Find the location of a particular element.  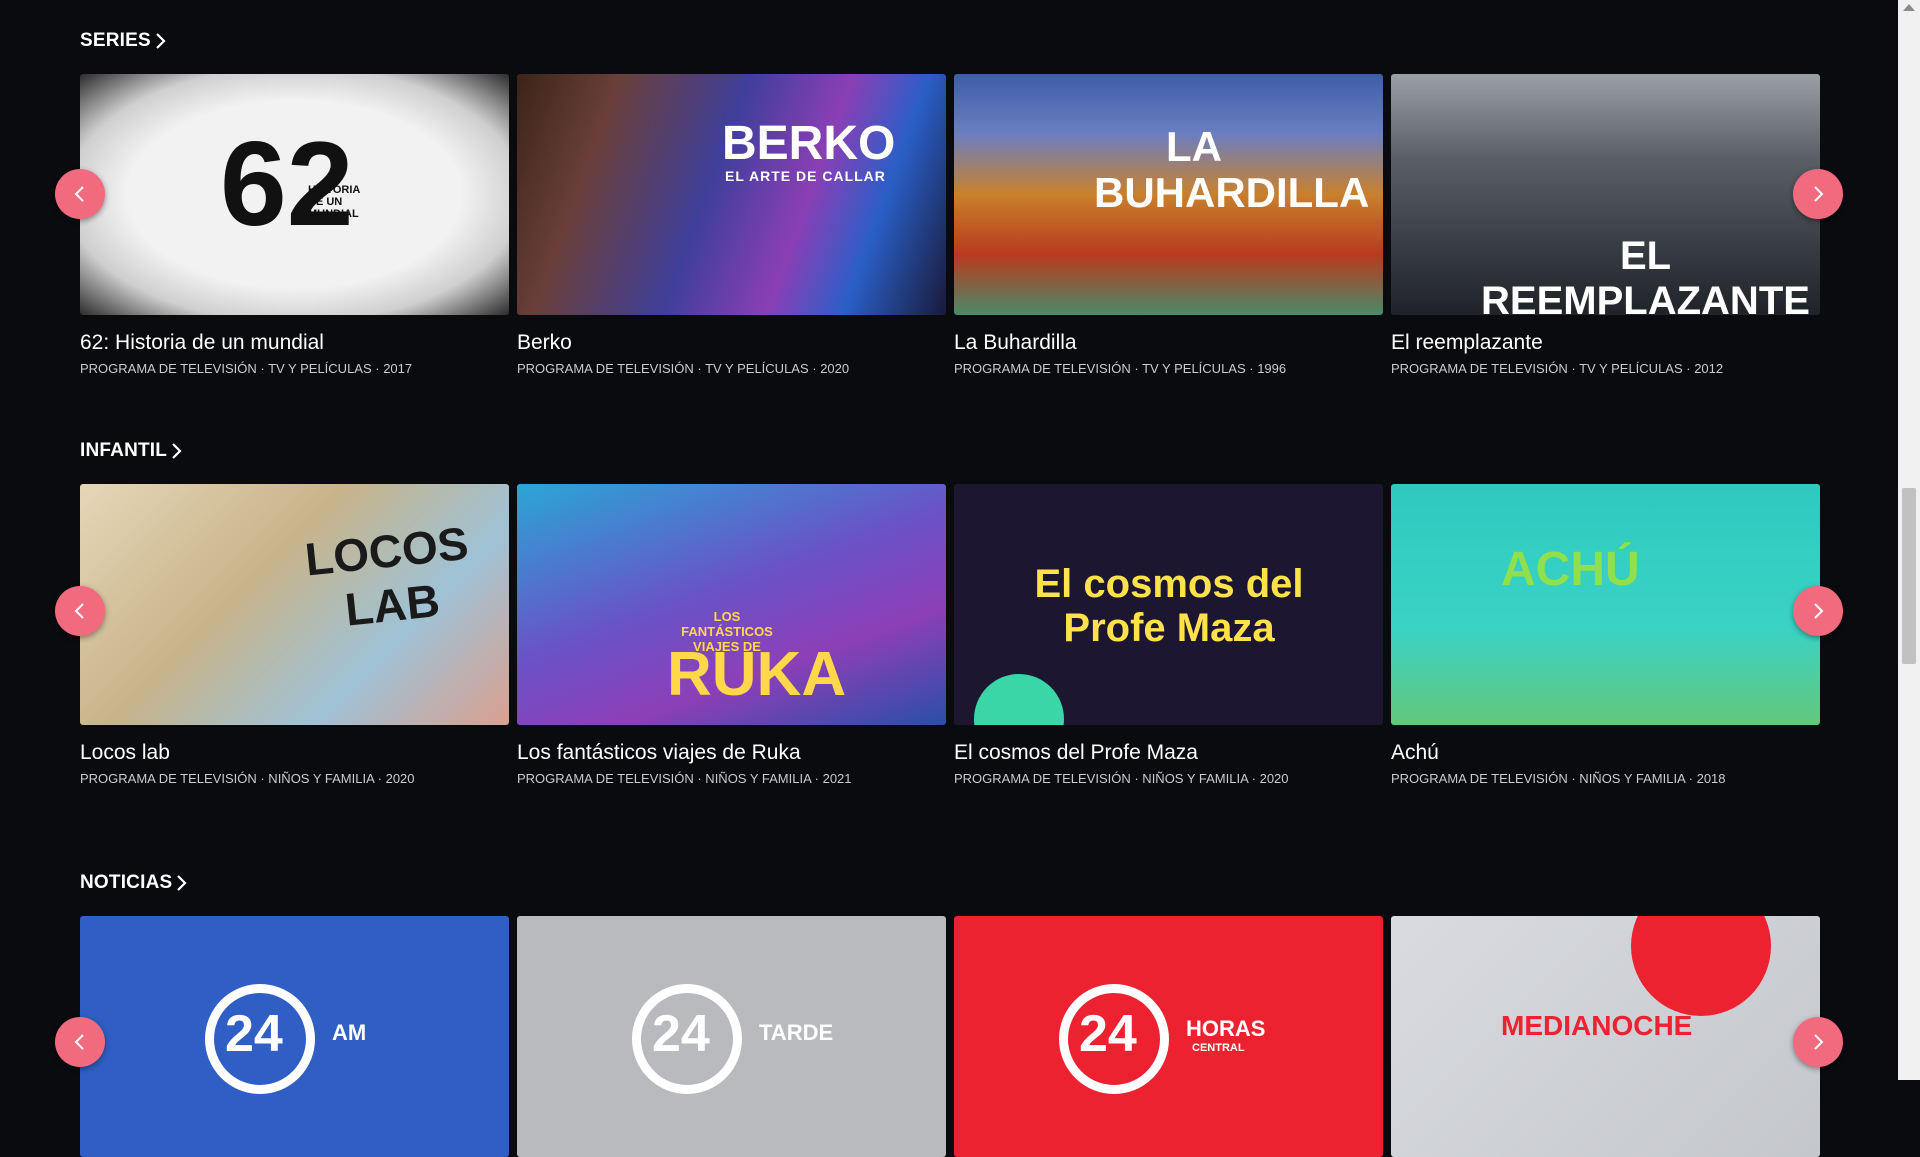

thumbnail: LOS FANTÁSTICOS VIAJES DE RUKA is located at coordinates (731, 604).